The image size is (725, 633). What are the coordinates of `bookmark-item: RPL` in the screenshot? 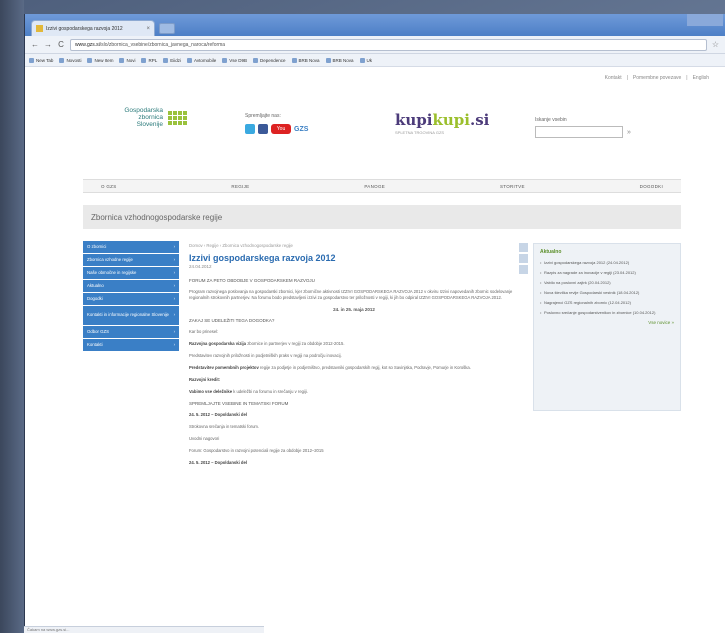 It's located at (149, 60).